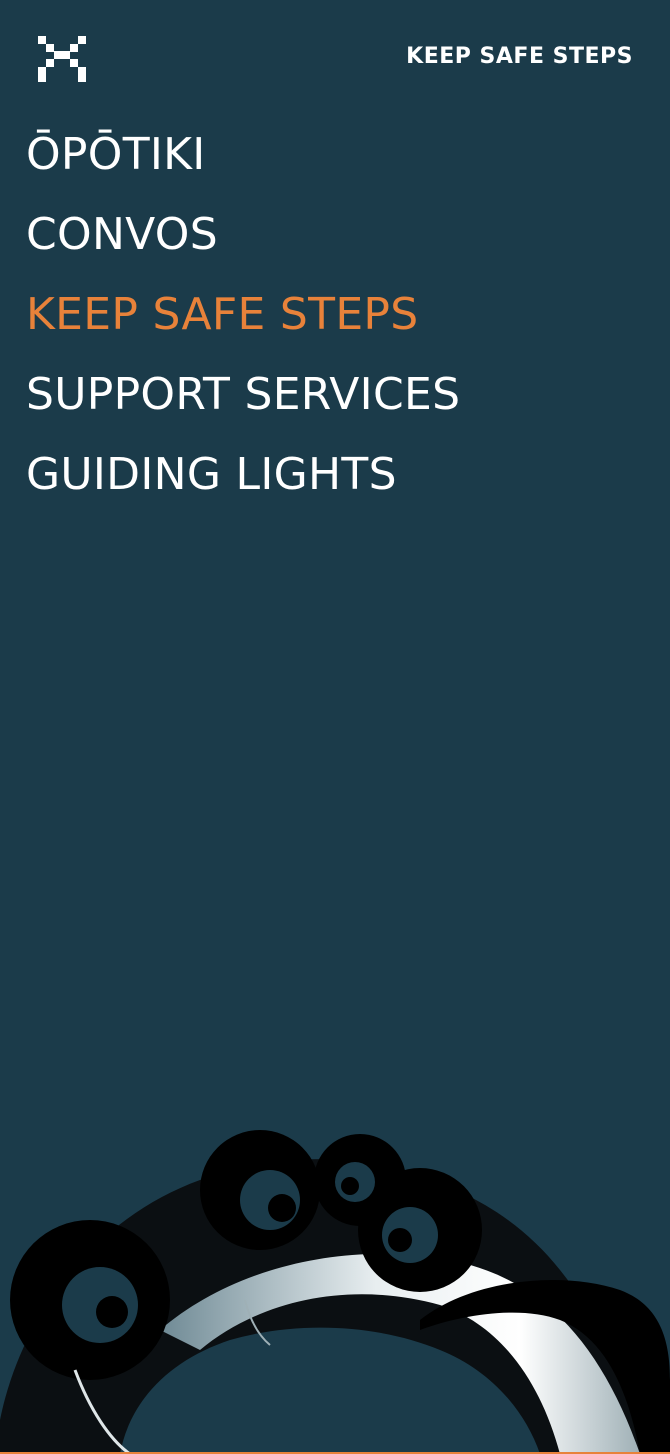 Image resolution: width=670 pixels, height=1454 pixels. What do you see at coordinates (243, 235) in the screenshot?
I see `nav-item-convos: CONVOS` at bounding box center [243, 235].